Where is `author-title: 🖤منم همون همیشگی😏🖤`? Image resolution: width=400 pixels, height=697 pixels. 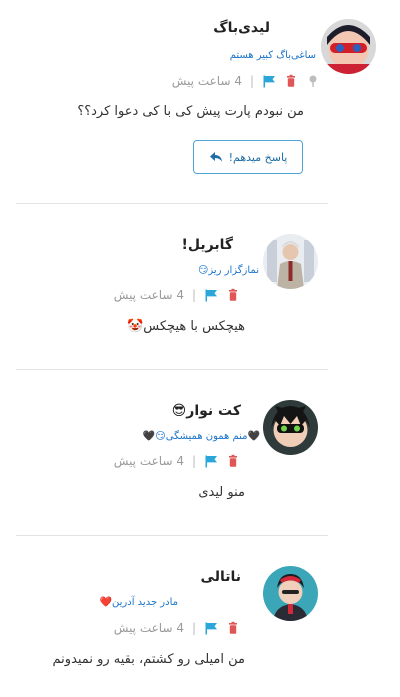 author-title: 🖤منم همون همیشگی😏🖤 is located at coordinates (201, 436).